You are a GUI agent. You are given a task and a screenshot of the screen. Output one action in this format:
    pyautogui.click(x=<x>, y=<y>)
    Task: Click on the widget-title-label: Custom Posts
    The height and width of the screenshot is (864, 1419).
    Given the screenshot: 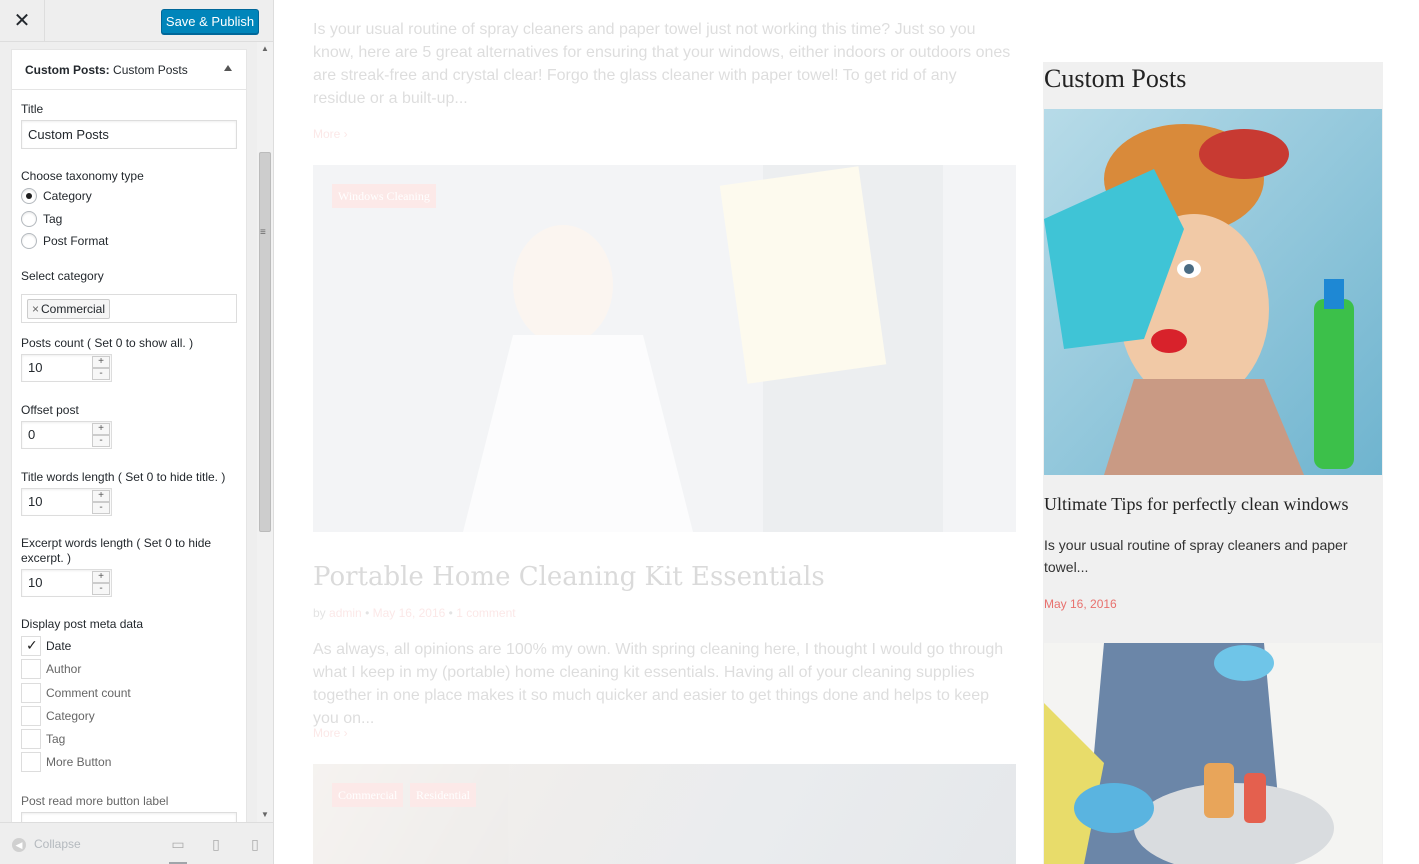 What is the action you would take?
    pyautogui.click(x=150, y=70)
    